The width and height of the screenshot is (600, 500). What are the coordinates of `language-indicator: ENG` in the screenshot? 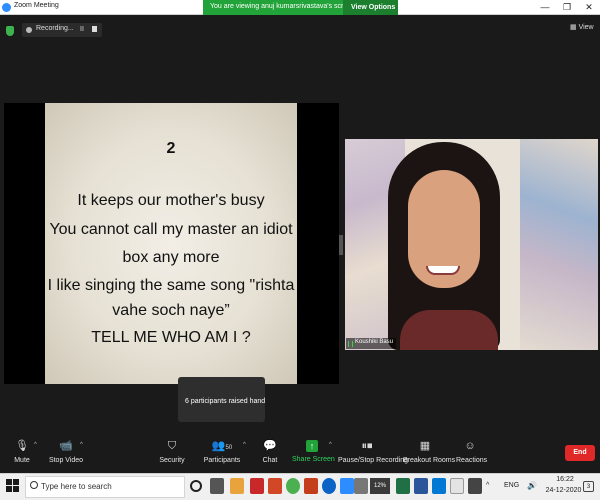 It's located at (511, 485).